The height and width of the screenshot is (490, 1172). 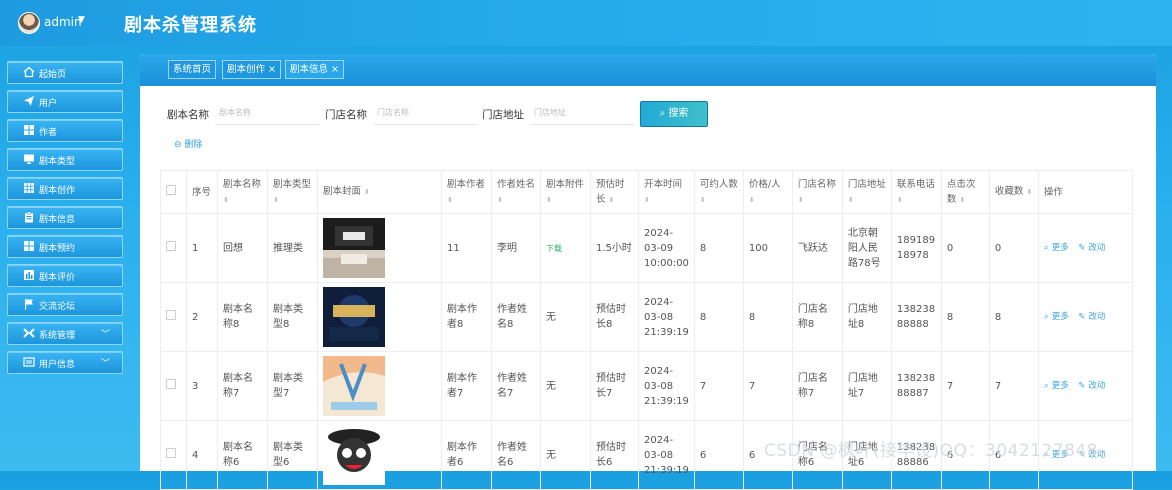 What do you see at coordinates (65, 101) in the screenshot?
I see `sidebar-item-users: 用户` at bounding box center [65, 101].